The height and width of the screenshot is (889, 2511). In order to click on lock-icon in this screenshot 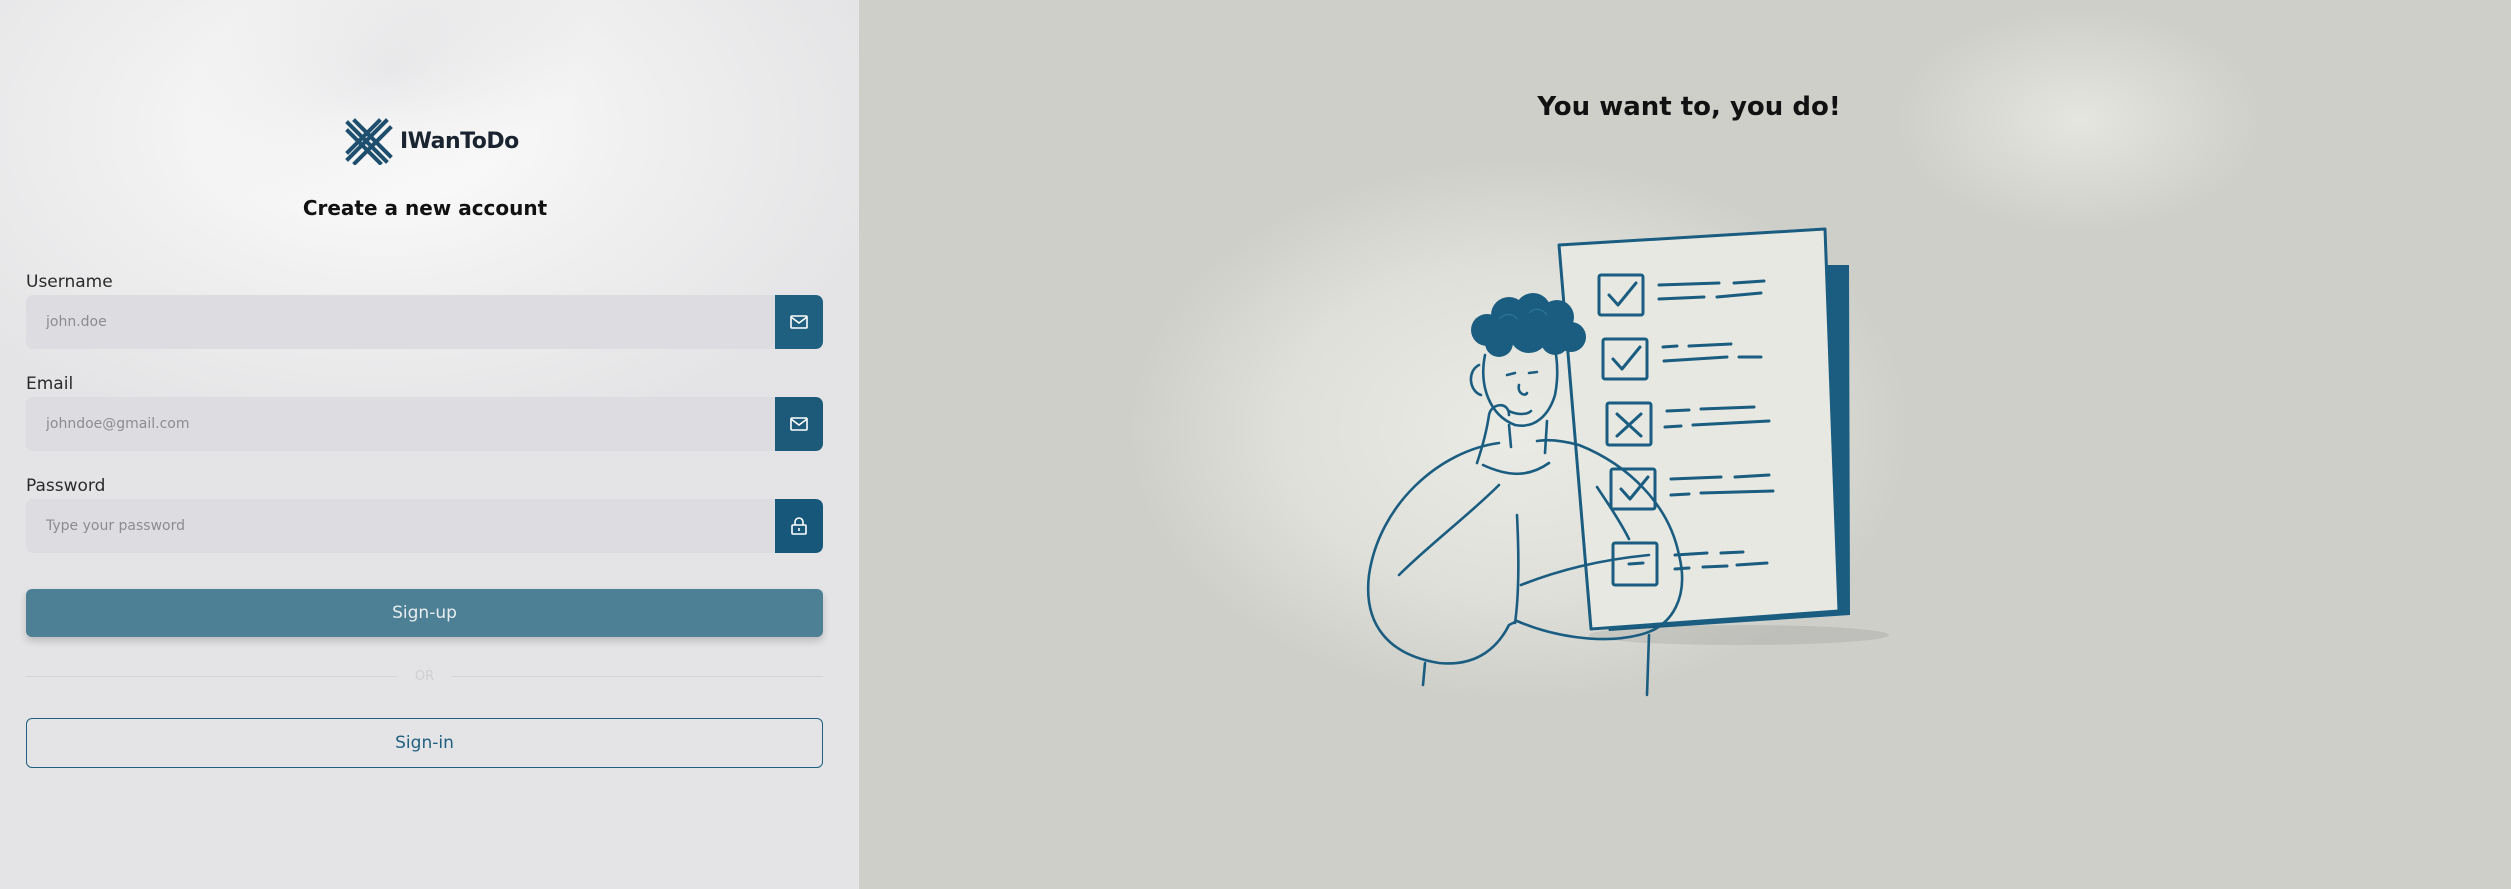, I will do `click(799, 526)`.